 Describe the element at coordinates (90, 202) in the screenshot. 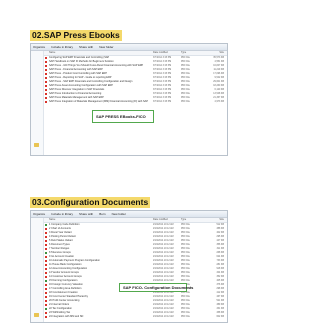

I see `section2-heading: 03.Configuration Documents` at that location.